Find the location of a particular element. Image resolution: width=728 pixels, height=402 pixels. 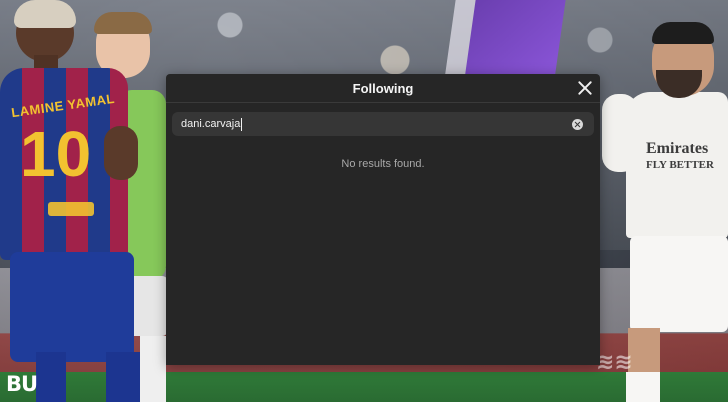

flag-purple is located at coordinates (515, 40).